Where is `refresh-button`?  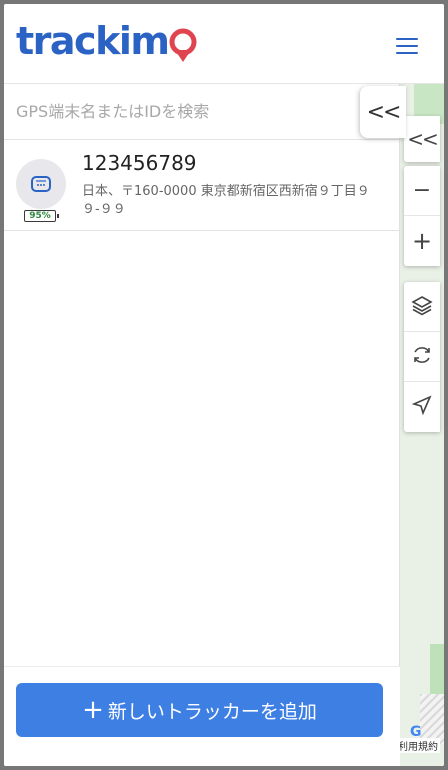 refresh-button is located at coordinates (422, 357).